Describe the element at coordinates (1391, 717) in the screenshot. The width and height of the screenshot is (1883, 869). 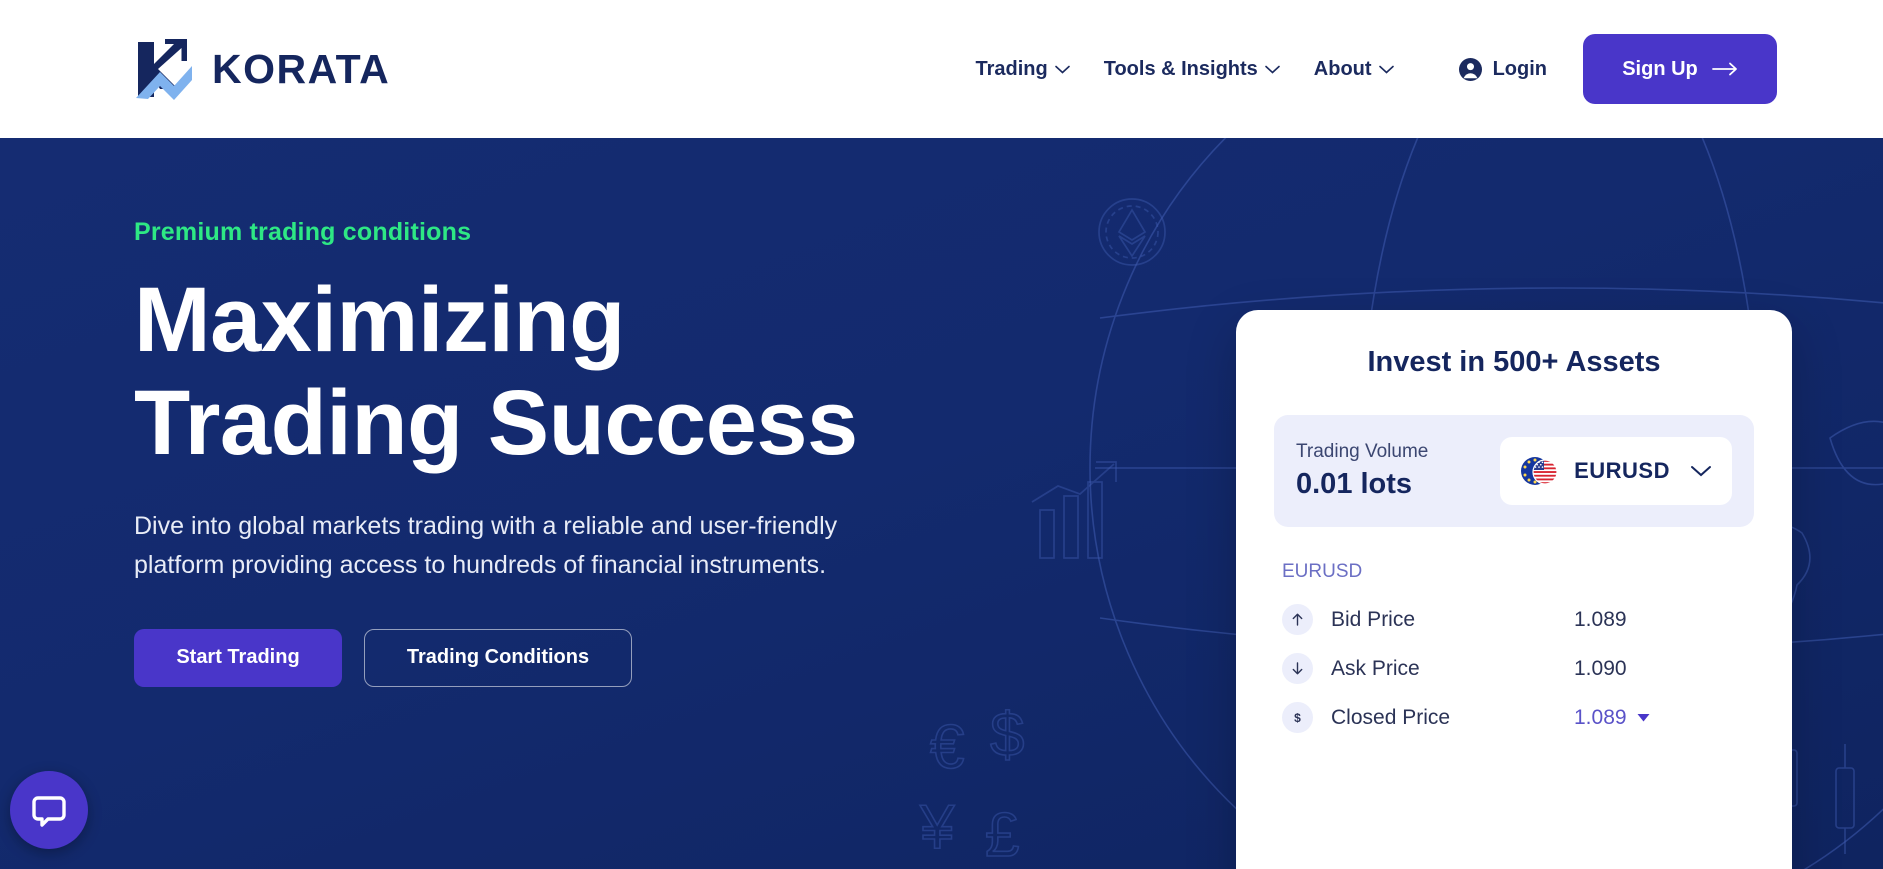
I see `price-label: Closed Price` at that location.